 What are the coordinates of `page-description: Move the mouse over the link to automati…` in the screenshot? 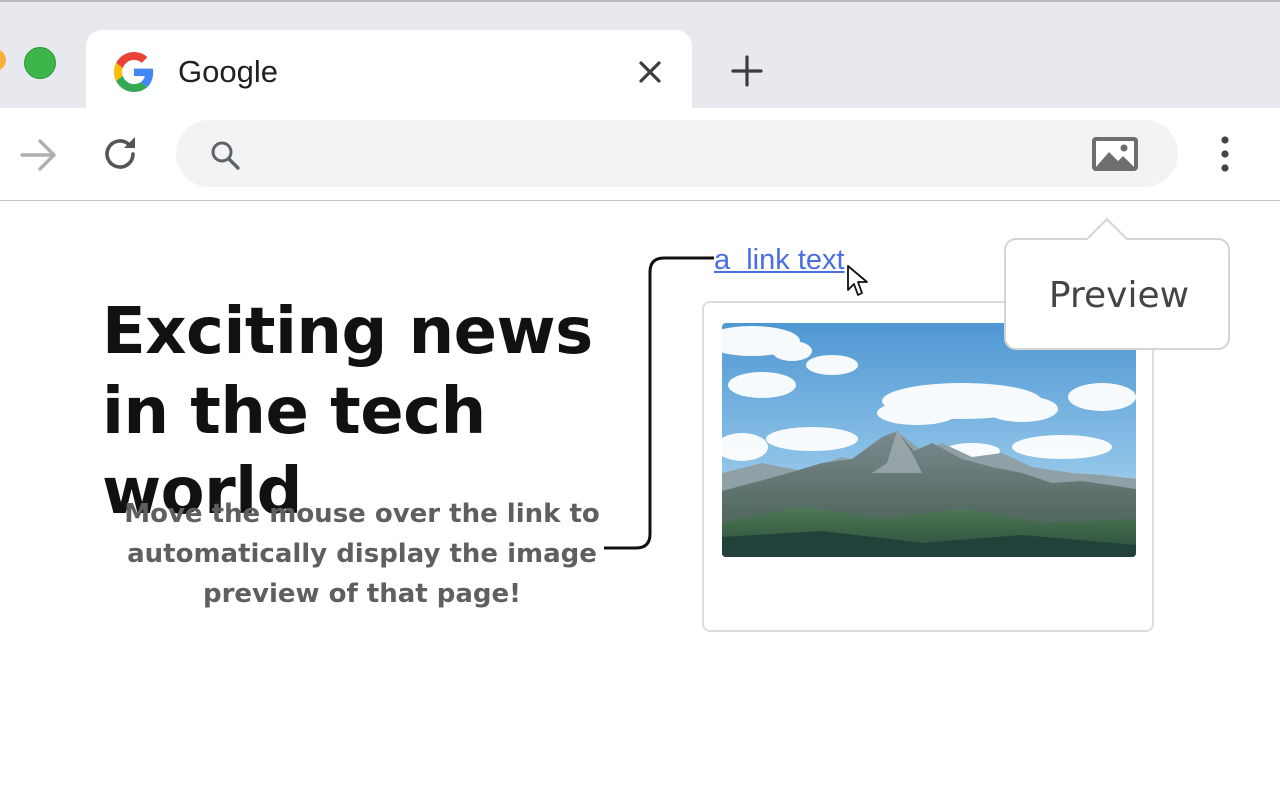 It's located at (362, 554).